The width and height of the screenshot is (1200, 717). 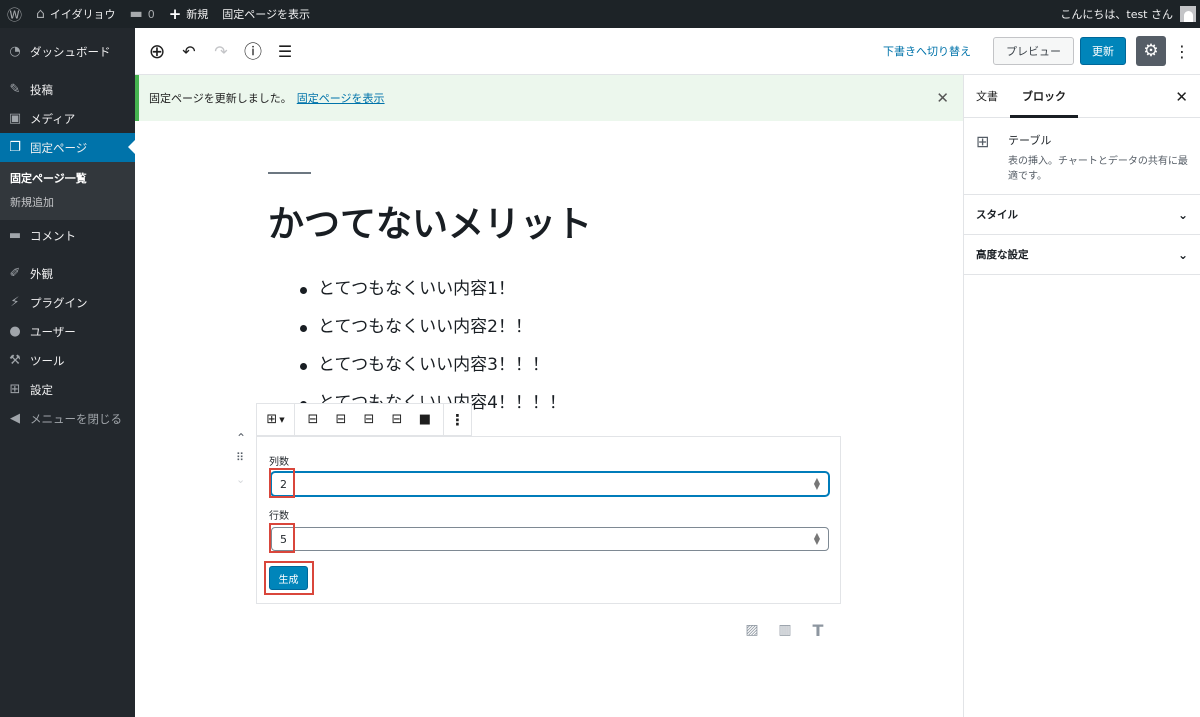 I want to click on gear-icon: ⚙, so click(x=1151, y=51).